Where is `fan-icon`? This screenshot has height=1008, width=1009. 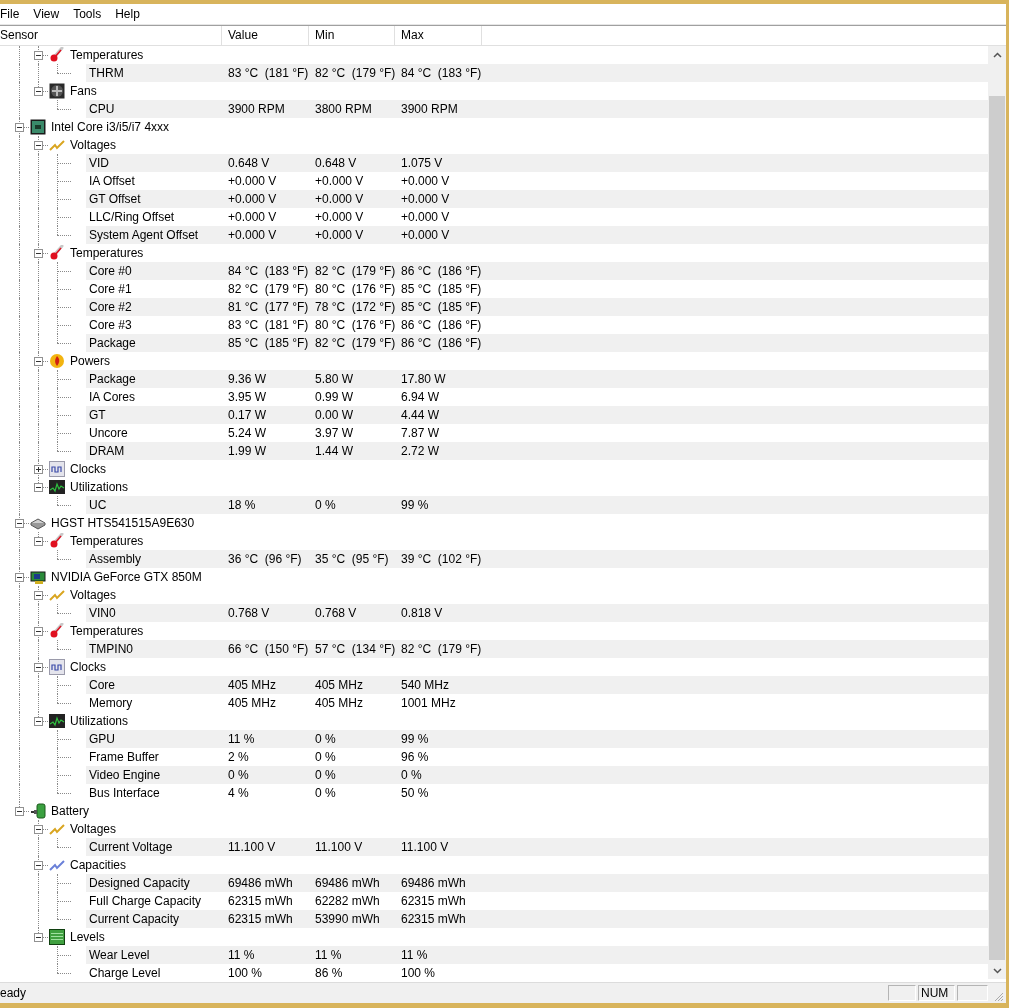 fan-icon is located at coordinates (57, 91).